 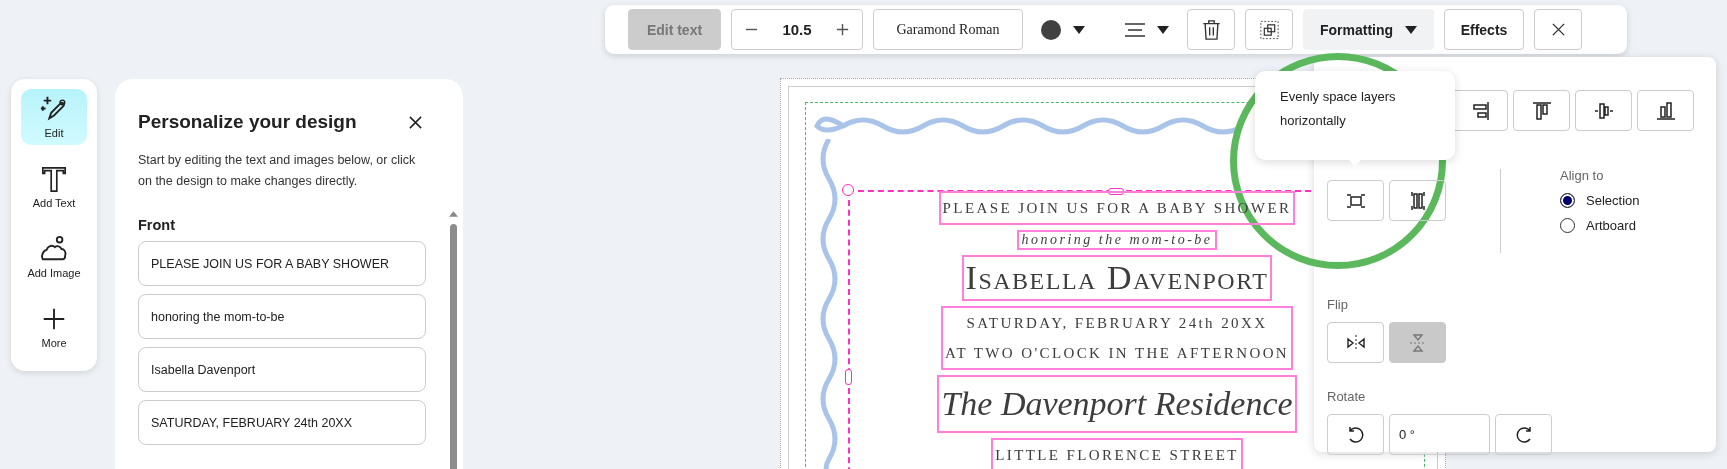 I want to click on align-to-radio: Selection, so click(x=1600, y=200).